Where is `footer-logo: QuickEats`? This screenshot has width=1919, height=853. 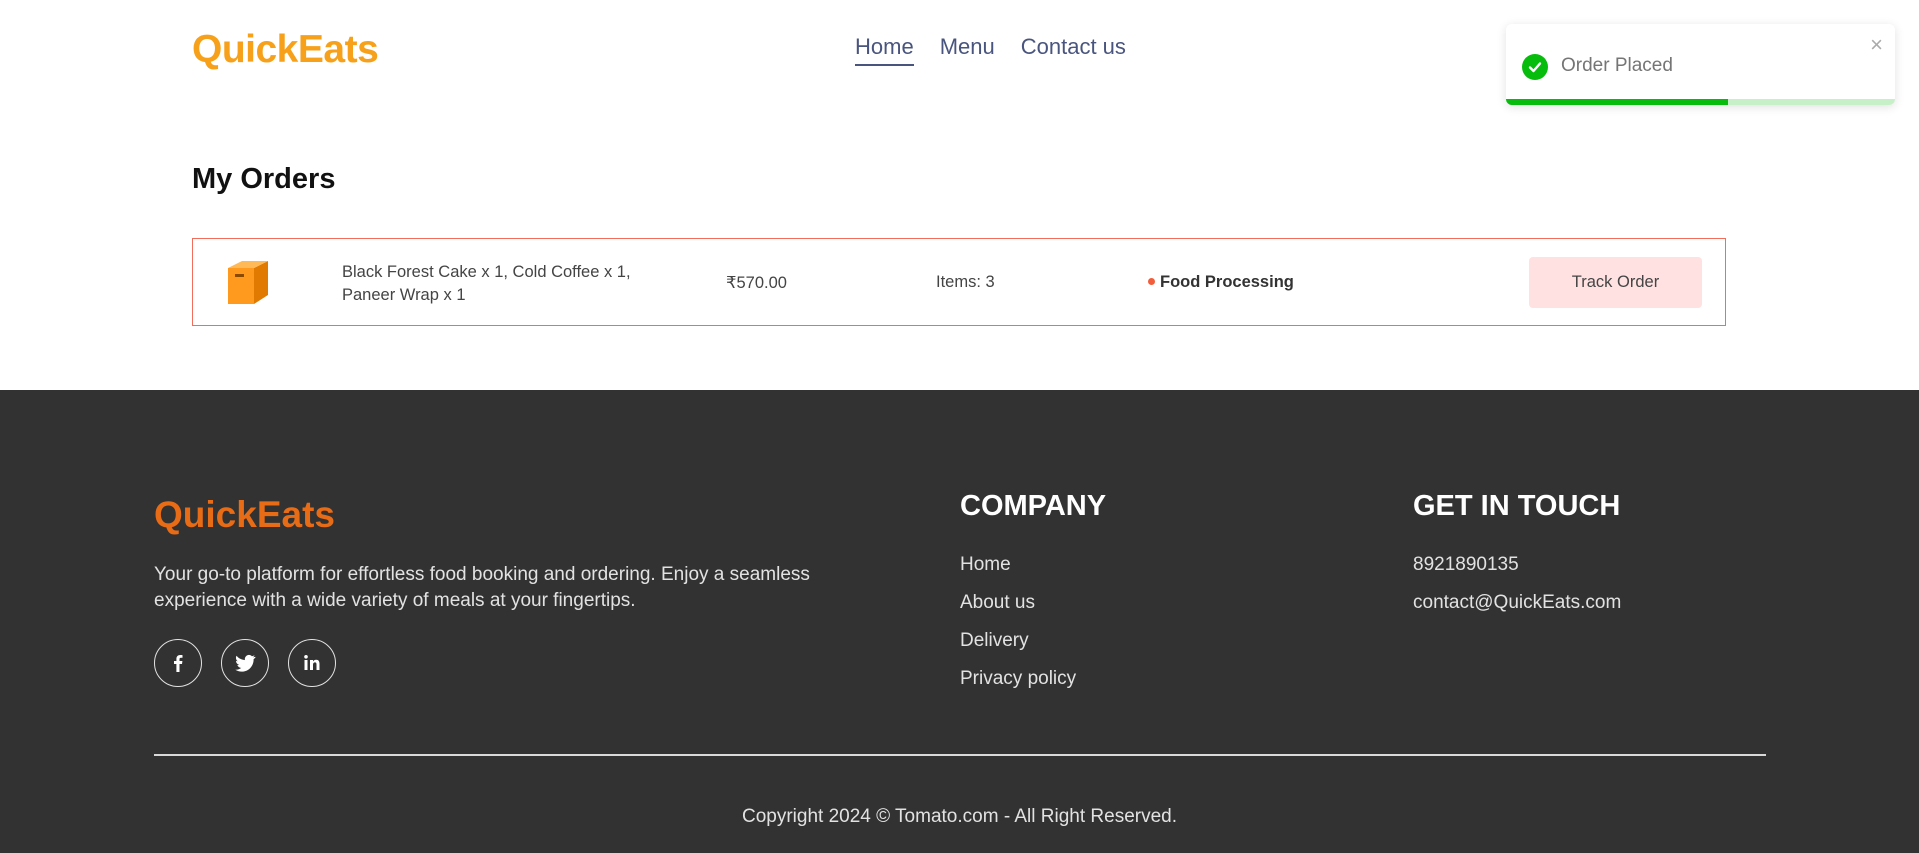 footer-logo: QuickEats is located at coordinates (244, 515).